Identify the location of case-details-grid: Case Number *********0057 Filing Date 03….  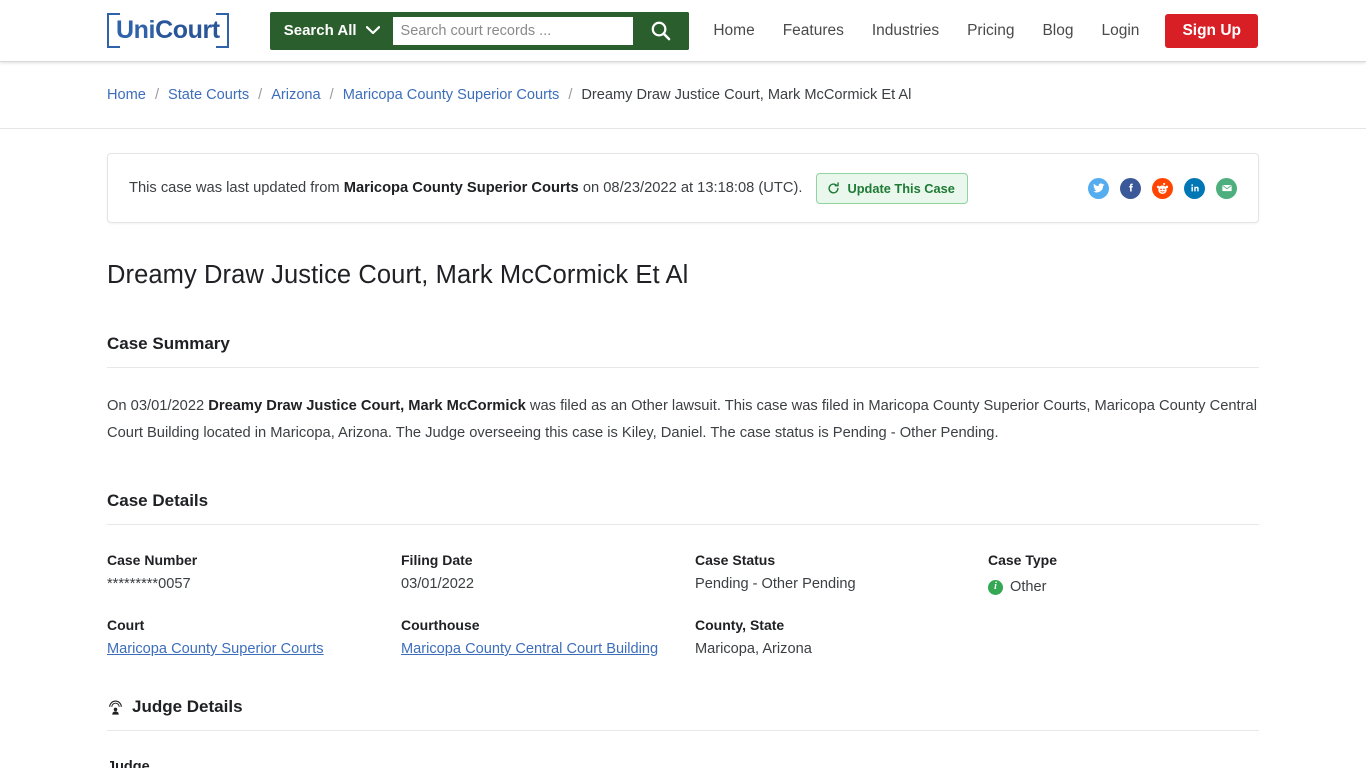
(683, 604).